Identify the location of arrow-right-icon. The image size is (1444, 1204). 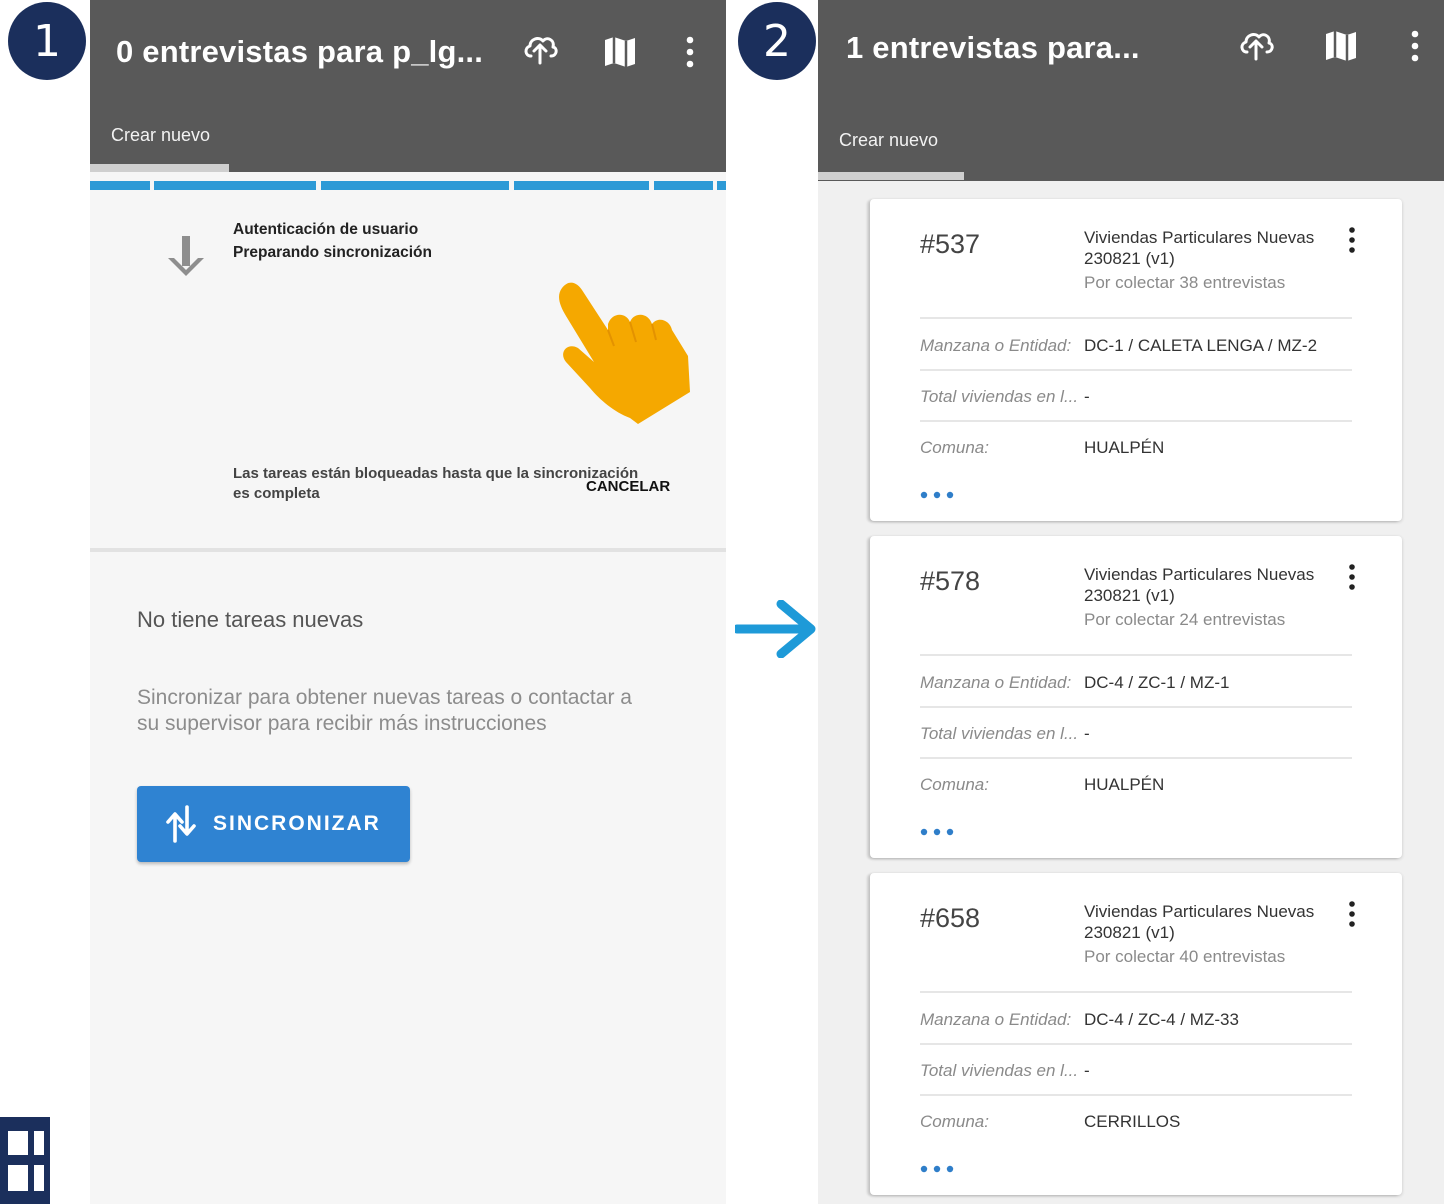
(775, 629).